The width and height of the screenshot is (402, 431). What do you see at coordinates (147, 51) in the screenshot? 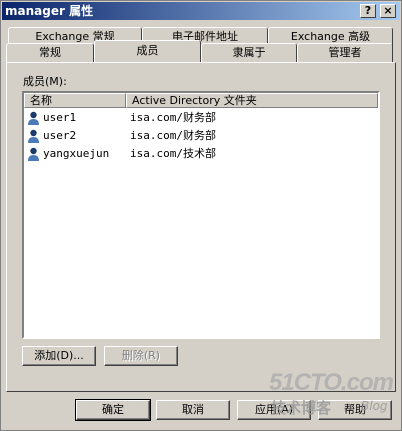
I see `tab-members: 成员` at bounding box center [147, 51].